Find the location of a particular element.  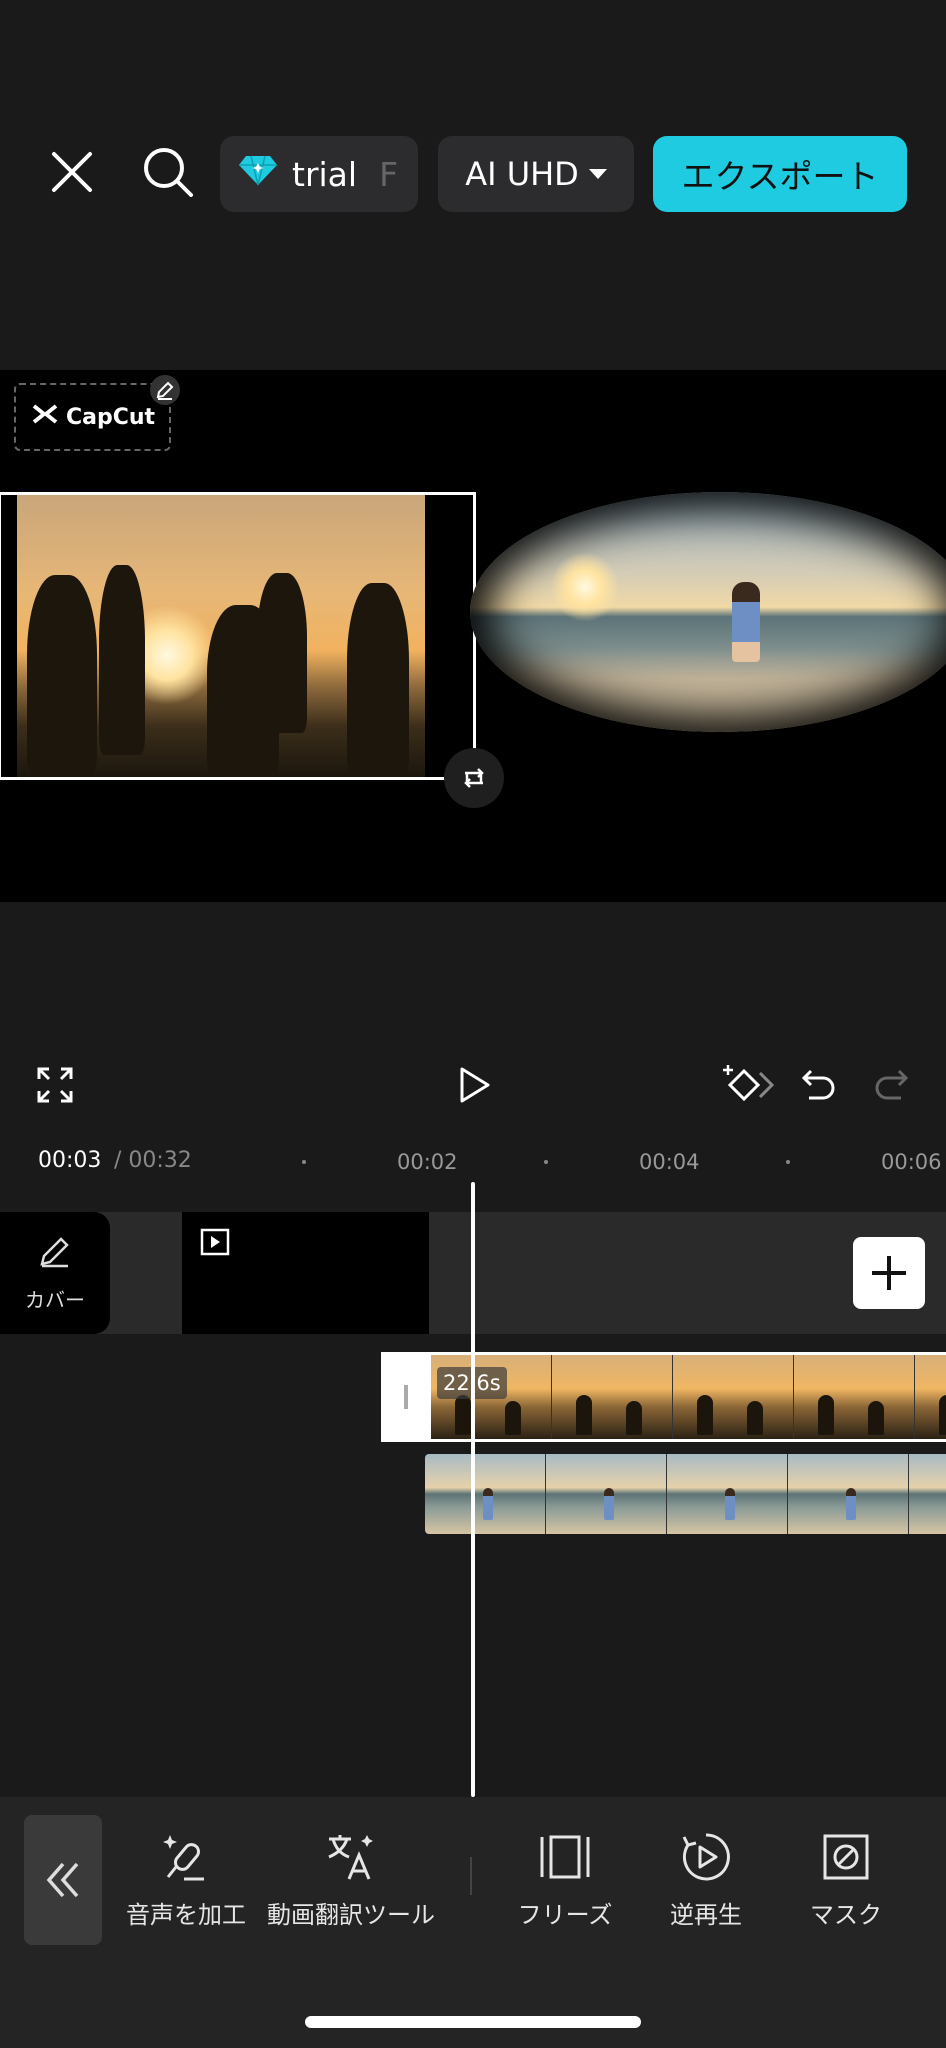

translate-icon is located at coordinates (351, 1857).